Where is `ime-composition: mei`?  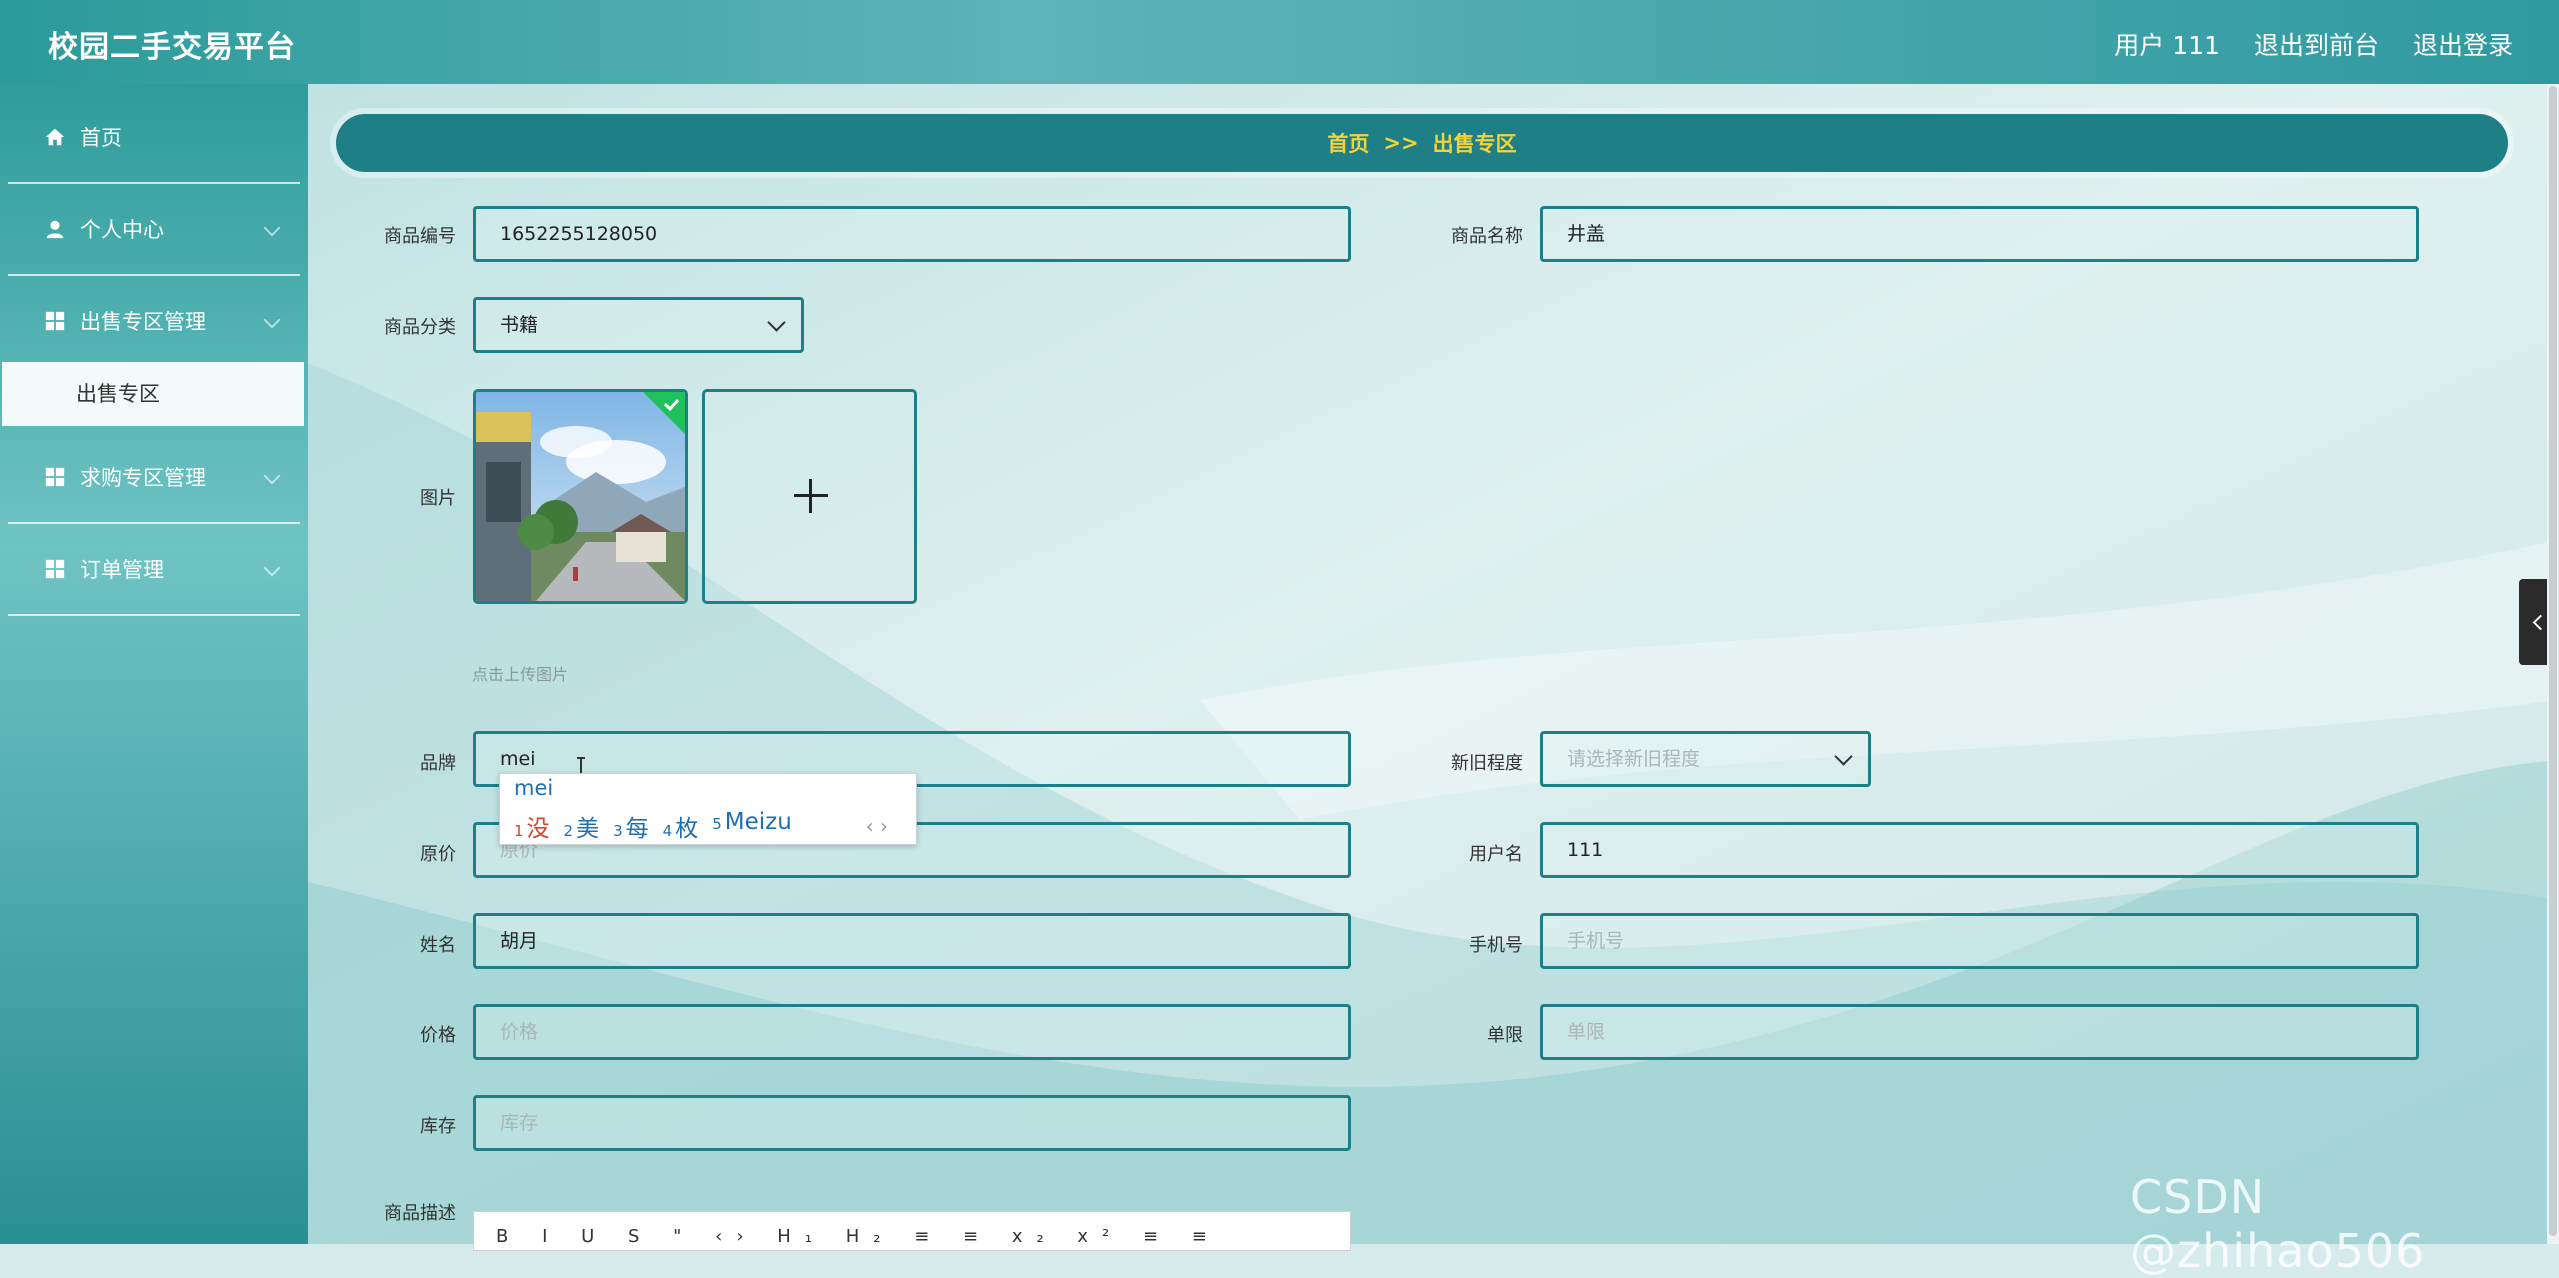 ime-composition: mei is located at coordinates (534, 788).